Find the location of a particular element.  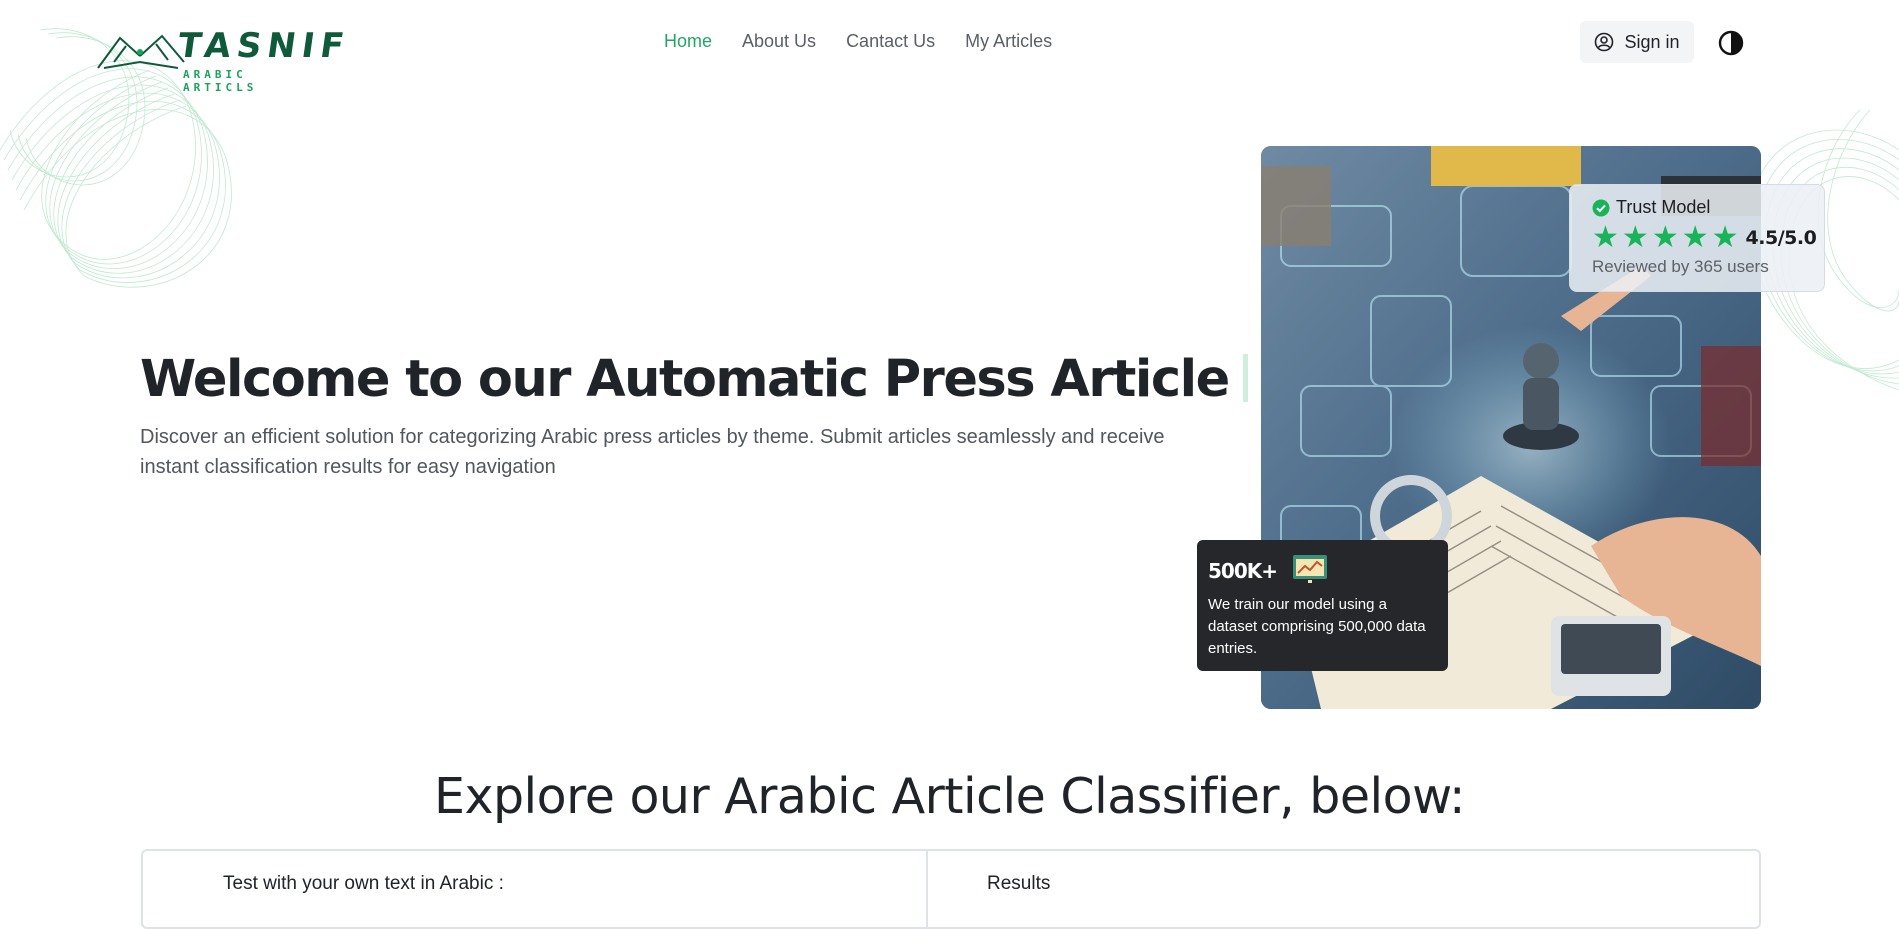

review-count: Reviewed by 365 users is located at coordinates (1680, 266).